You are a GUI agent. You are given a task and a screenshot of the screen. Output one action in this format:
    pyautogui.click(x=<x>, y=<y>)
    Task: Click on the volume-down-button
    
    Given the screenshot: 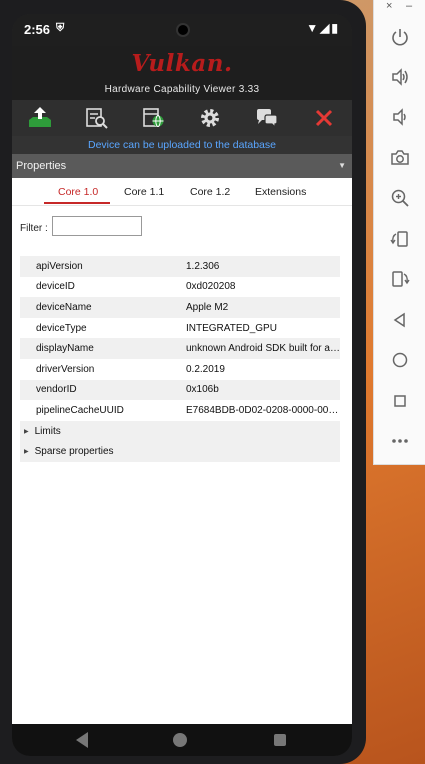 What is the action you would take?
    pyautogui.click(x=400, y=117)
    